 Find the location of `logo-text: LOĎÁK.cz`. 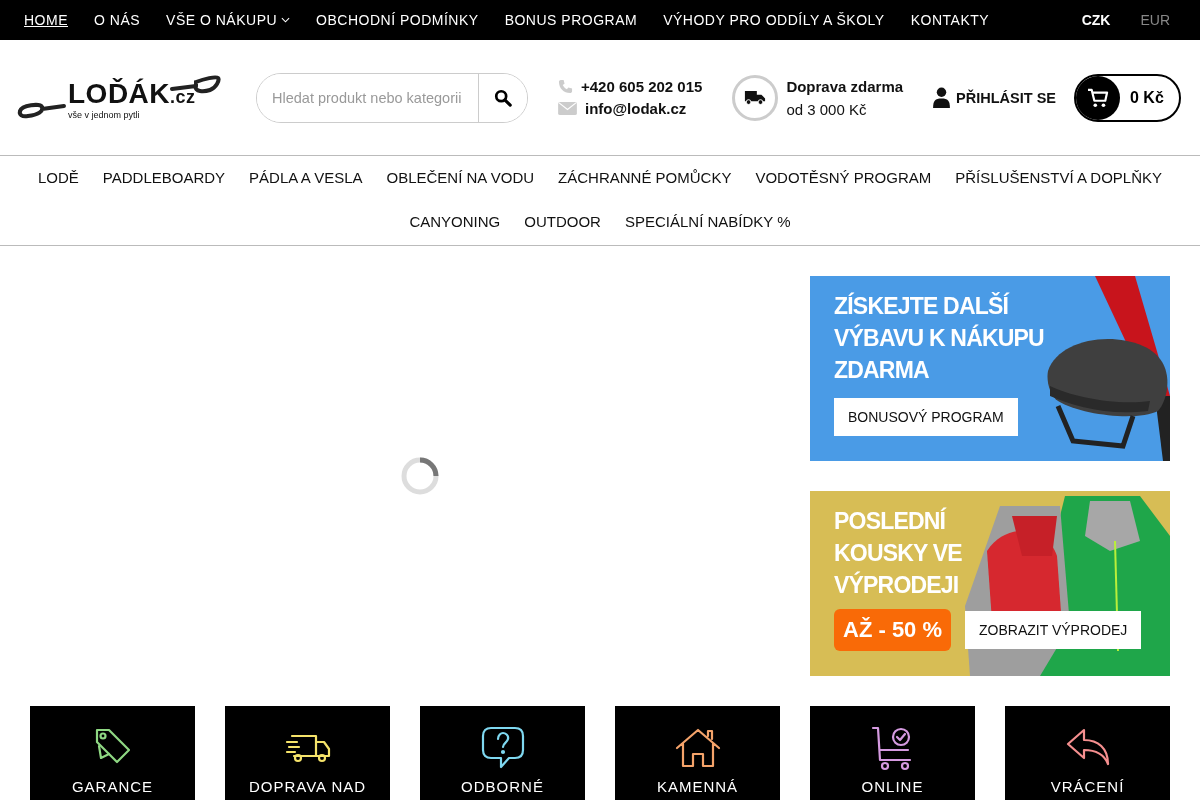

logo-text: LOĎÁK.cz is located at coordinates (132, 93).